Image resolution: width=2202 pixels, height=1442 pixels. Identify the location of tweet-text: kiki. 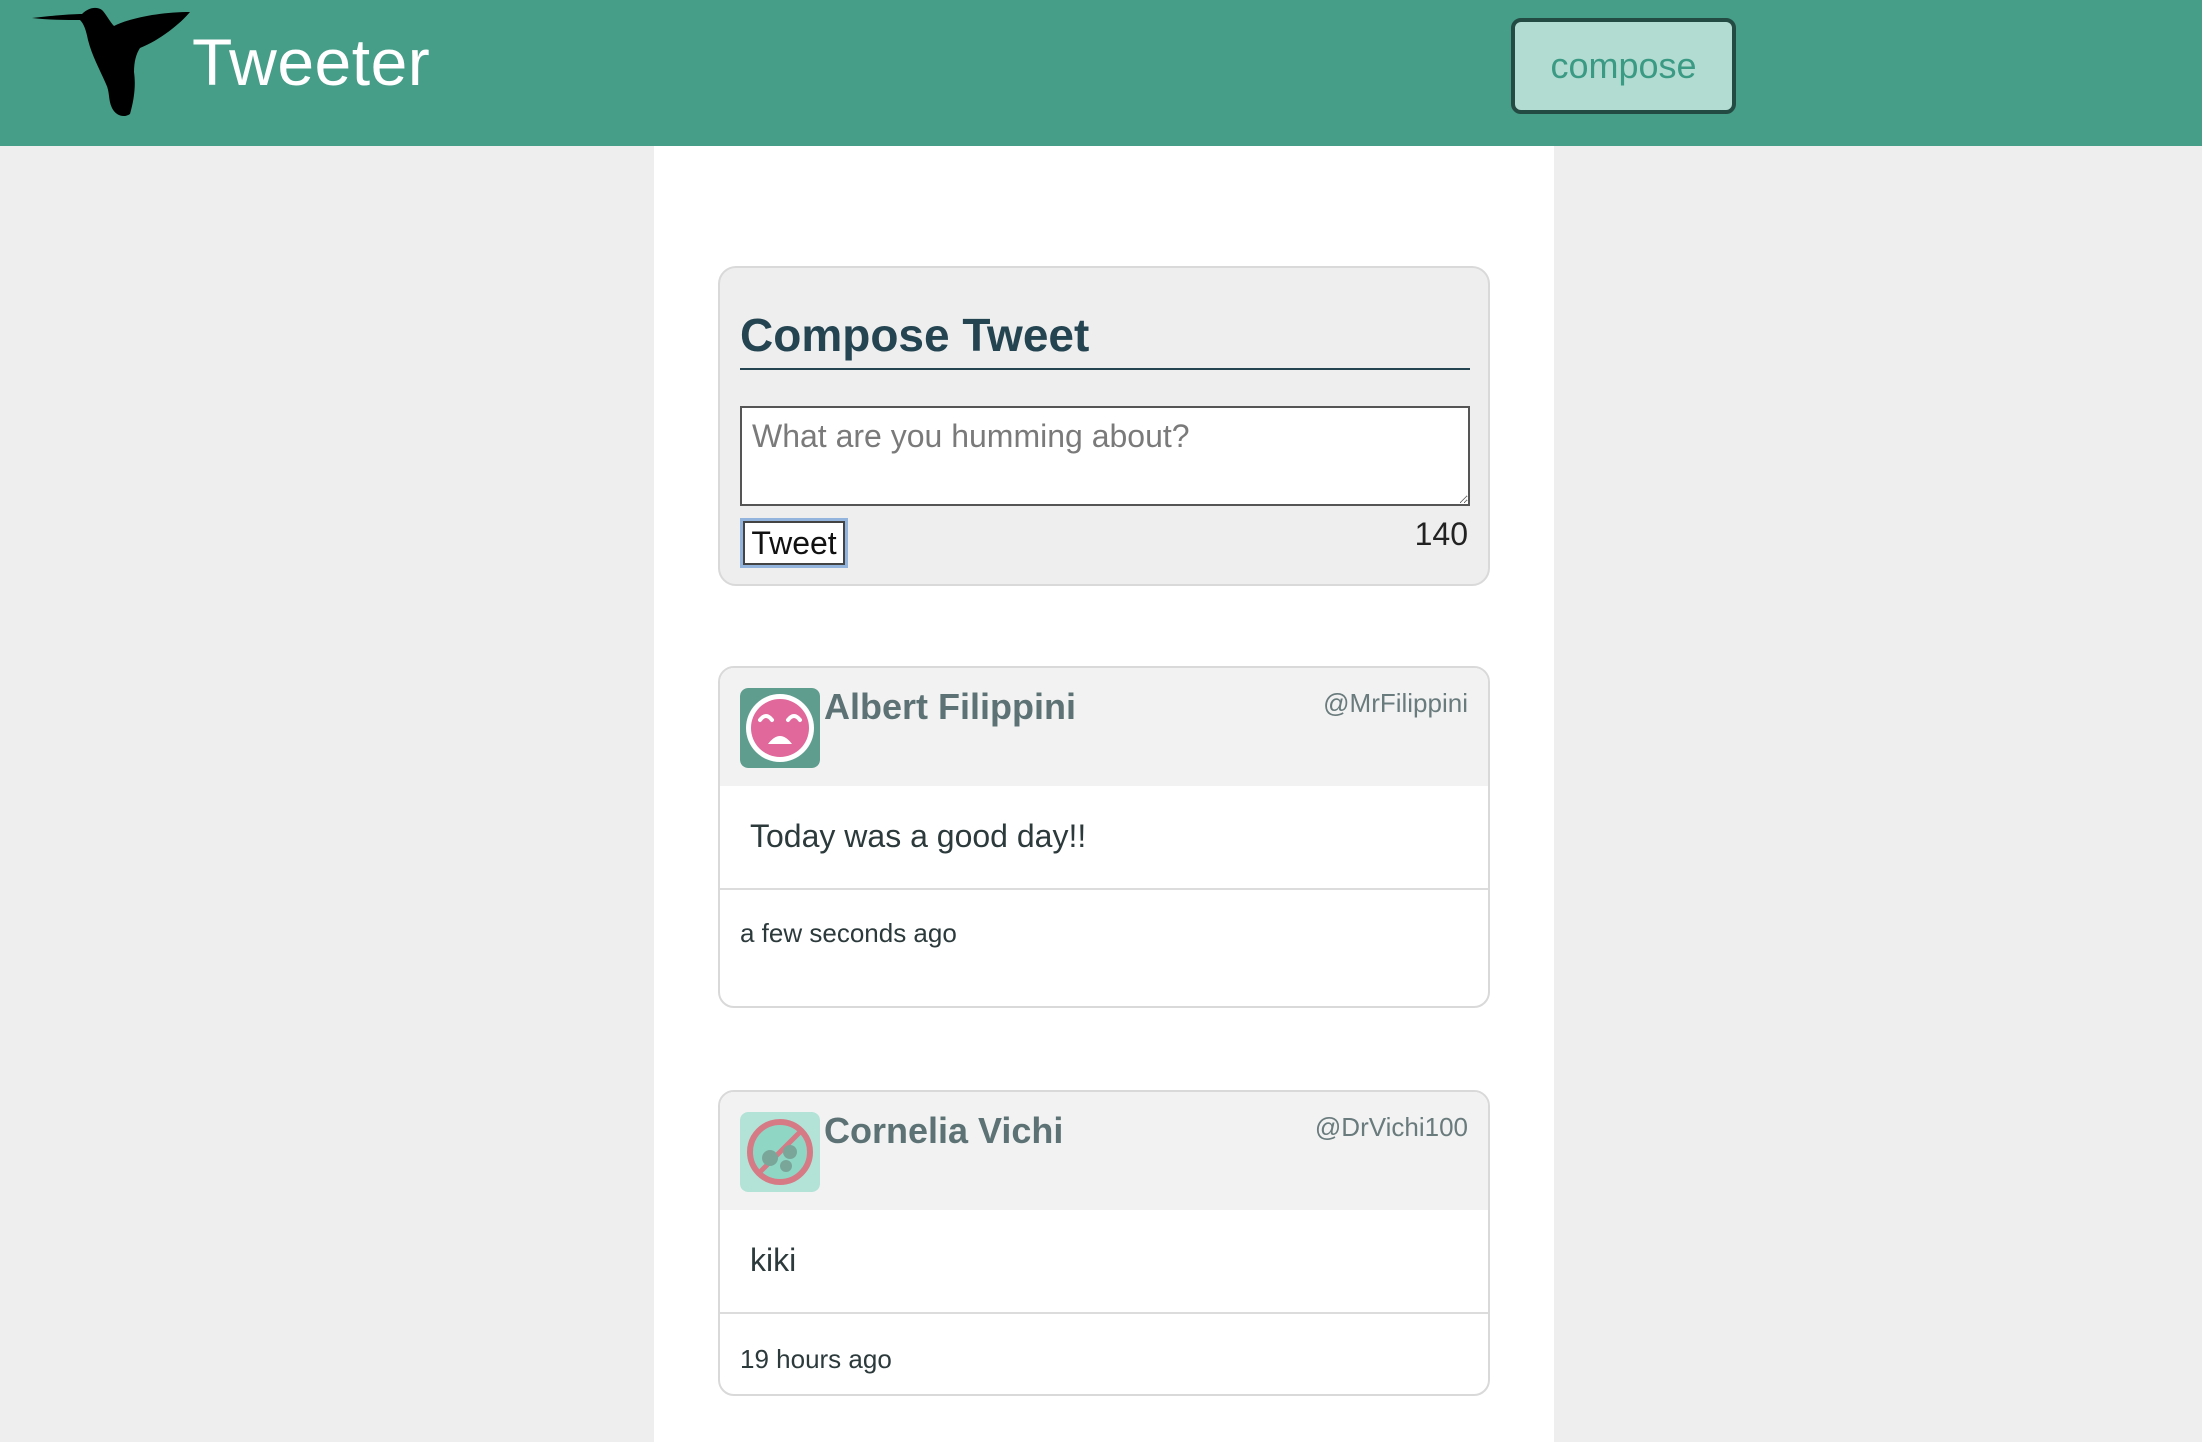
(773, 1260).